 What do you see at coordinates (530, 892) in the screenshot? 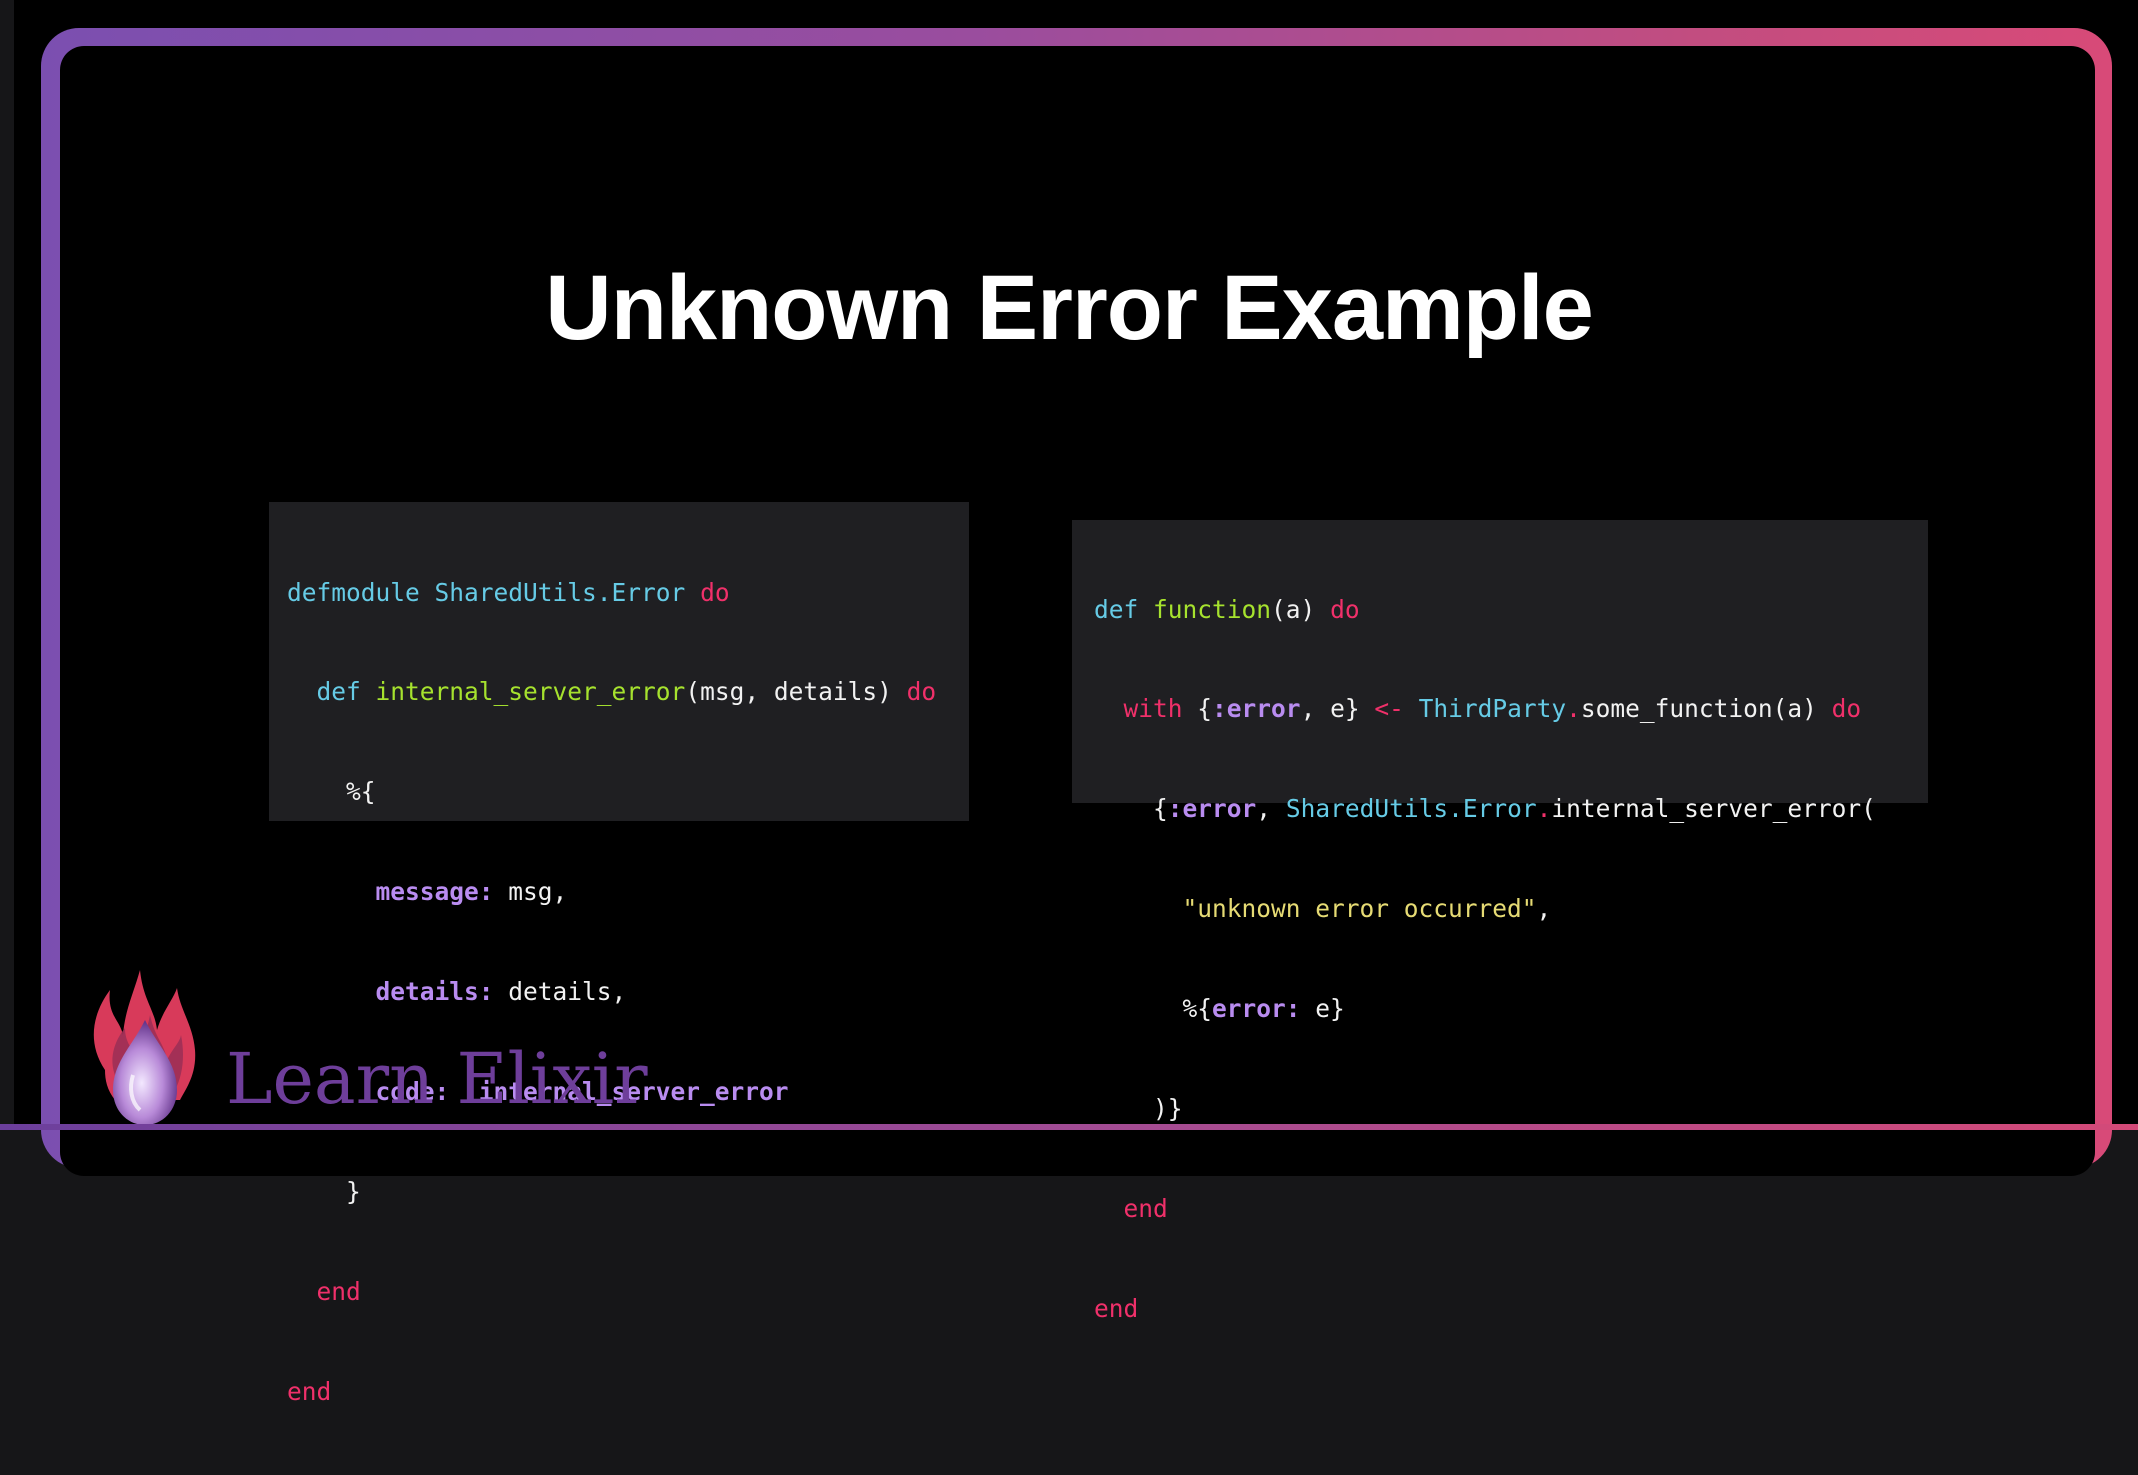
I see `code-token-value: msg,` at bounding box center [530, 892].